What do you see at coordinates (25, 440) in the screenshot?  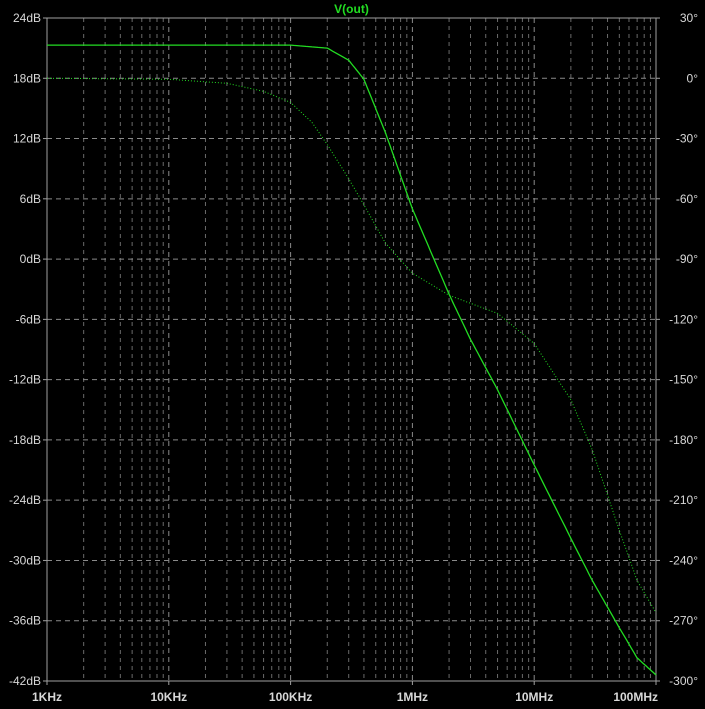 I see `left-tick-label: -18dB` at bounding box center [25, 440].